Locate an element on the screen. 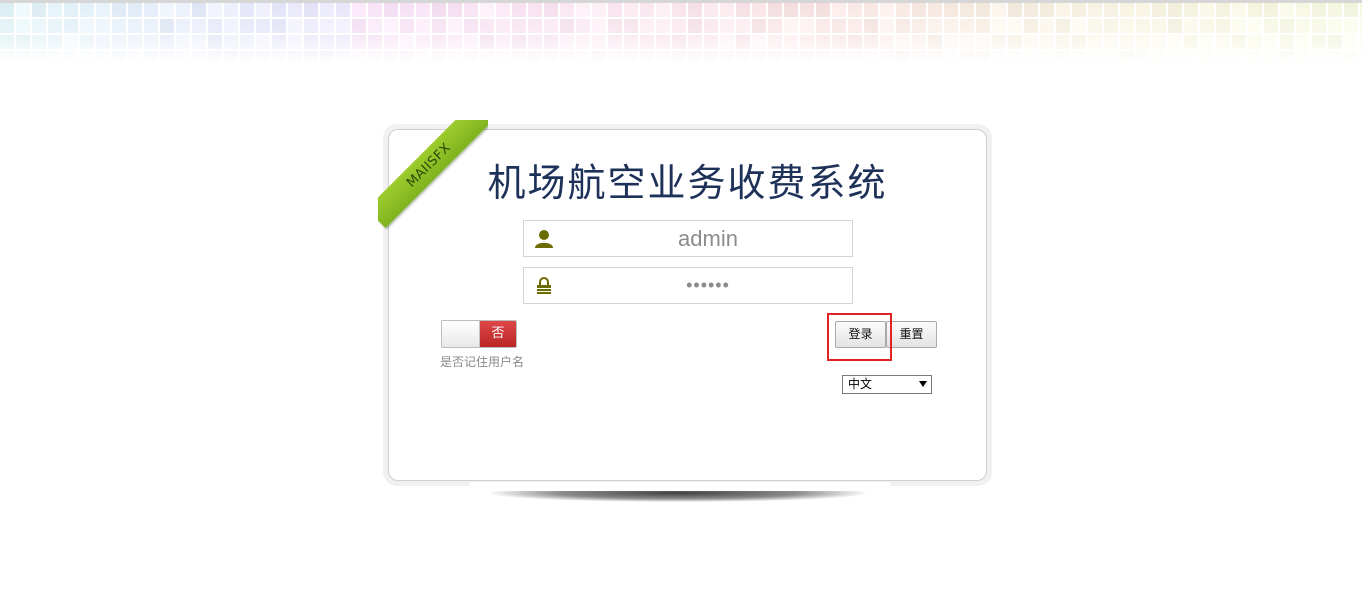  remember-username-toggle: 否 is located at coordinates (479, 334).